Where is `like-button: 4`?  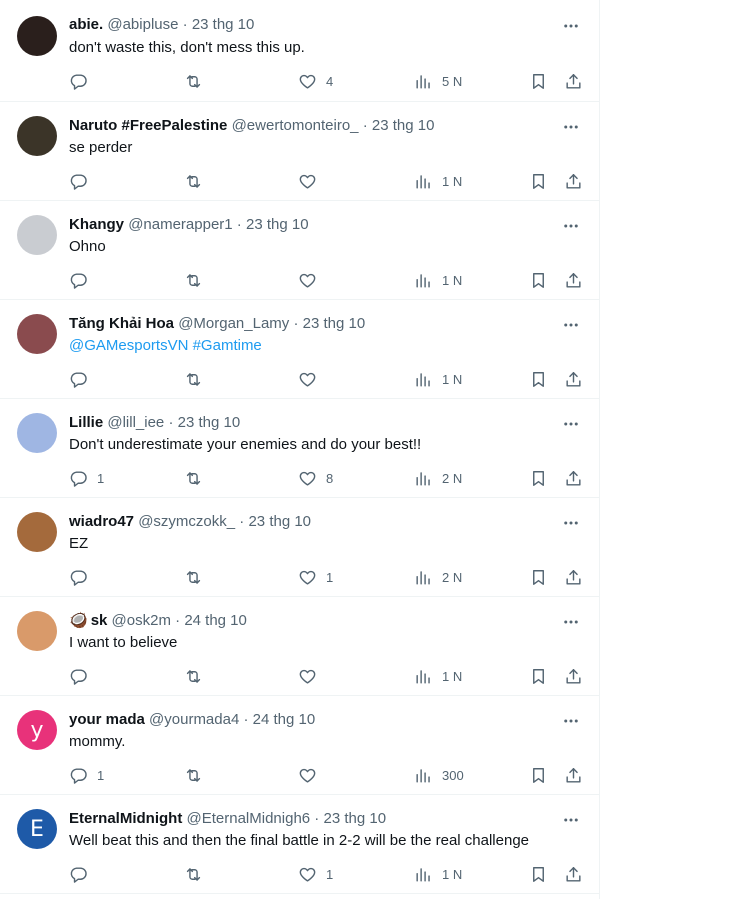 like-button: 4 is located at coordinates (315, 81).